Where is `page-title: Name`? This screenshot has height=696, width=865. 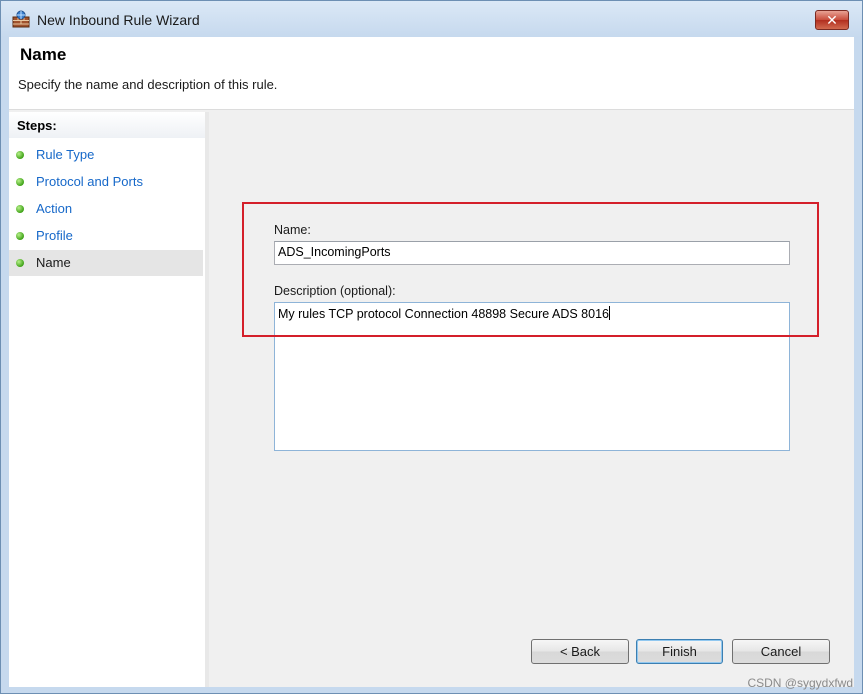
page-title: Name is located at coordinates (43, 54).